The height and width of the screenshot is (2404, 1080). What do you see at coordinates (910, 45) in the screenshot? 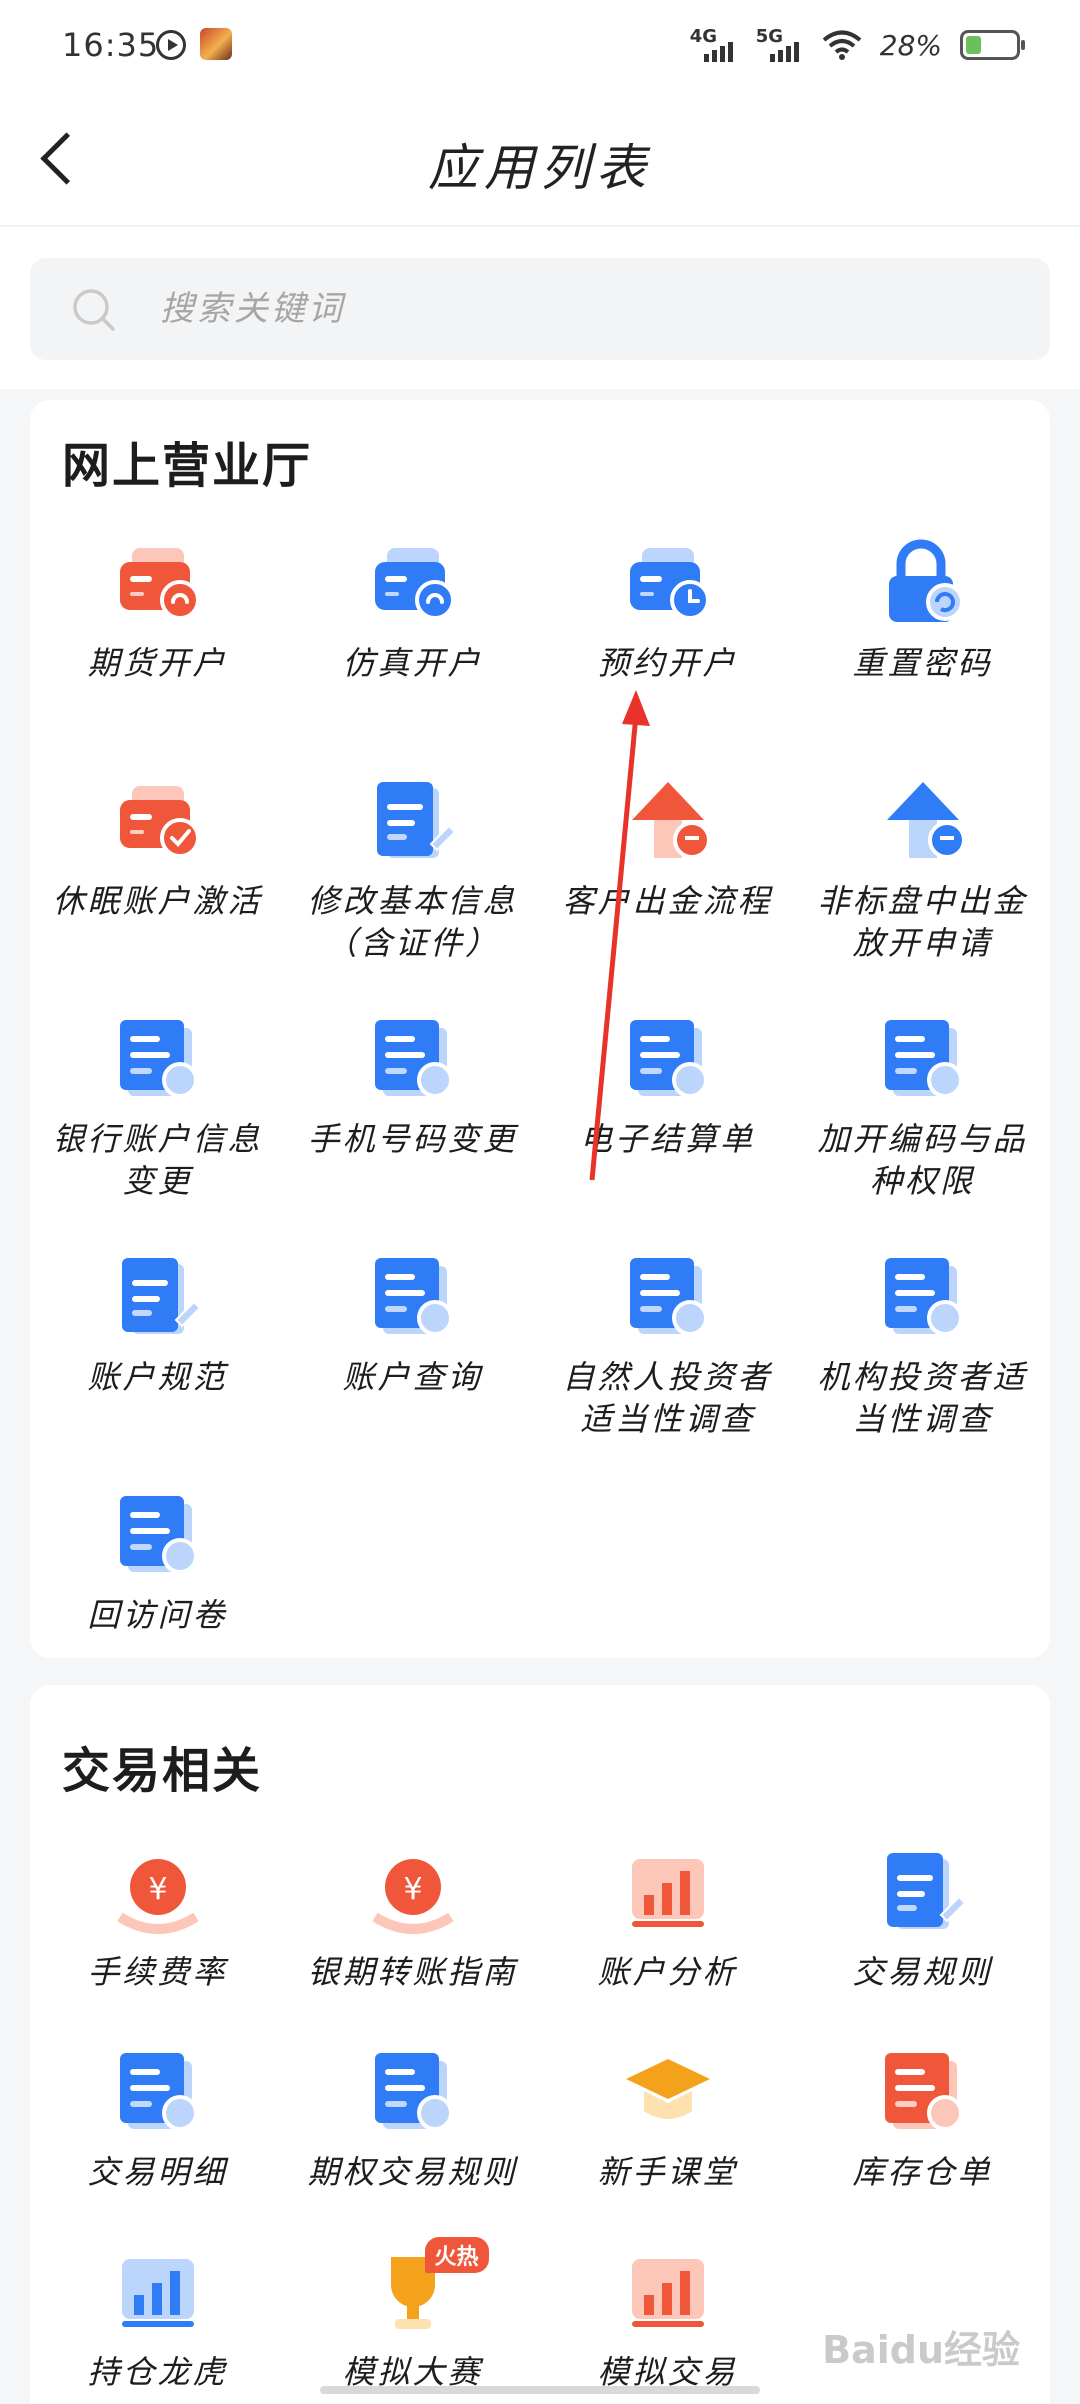
I see `battery-percent: 28%` at bounding box center [910, 45].